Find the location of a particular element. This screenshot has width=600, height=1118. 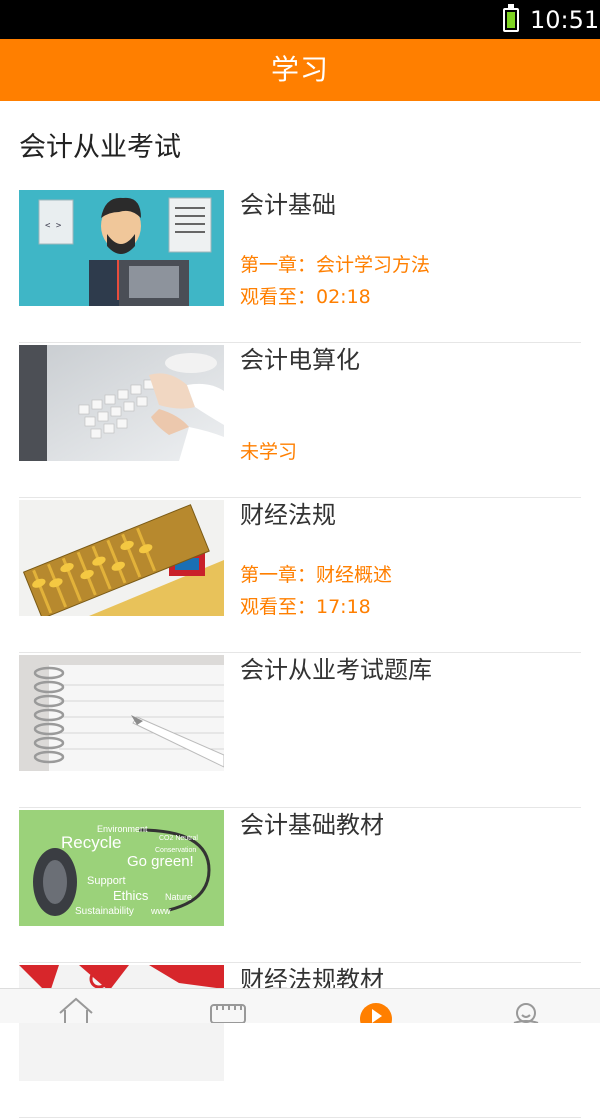

course-title: 会计基础 is located at coordinates (288, 205).